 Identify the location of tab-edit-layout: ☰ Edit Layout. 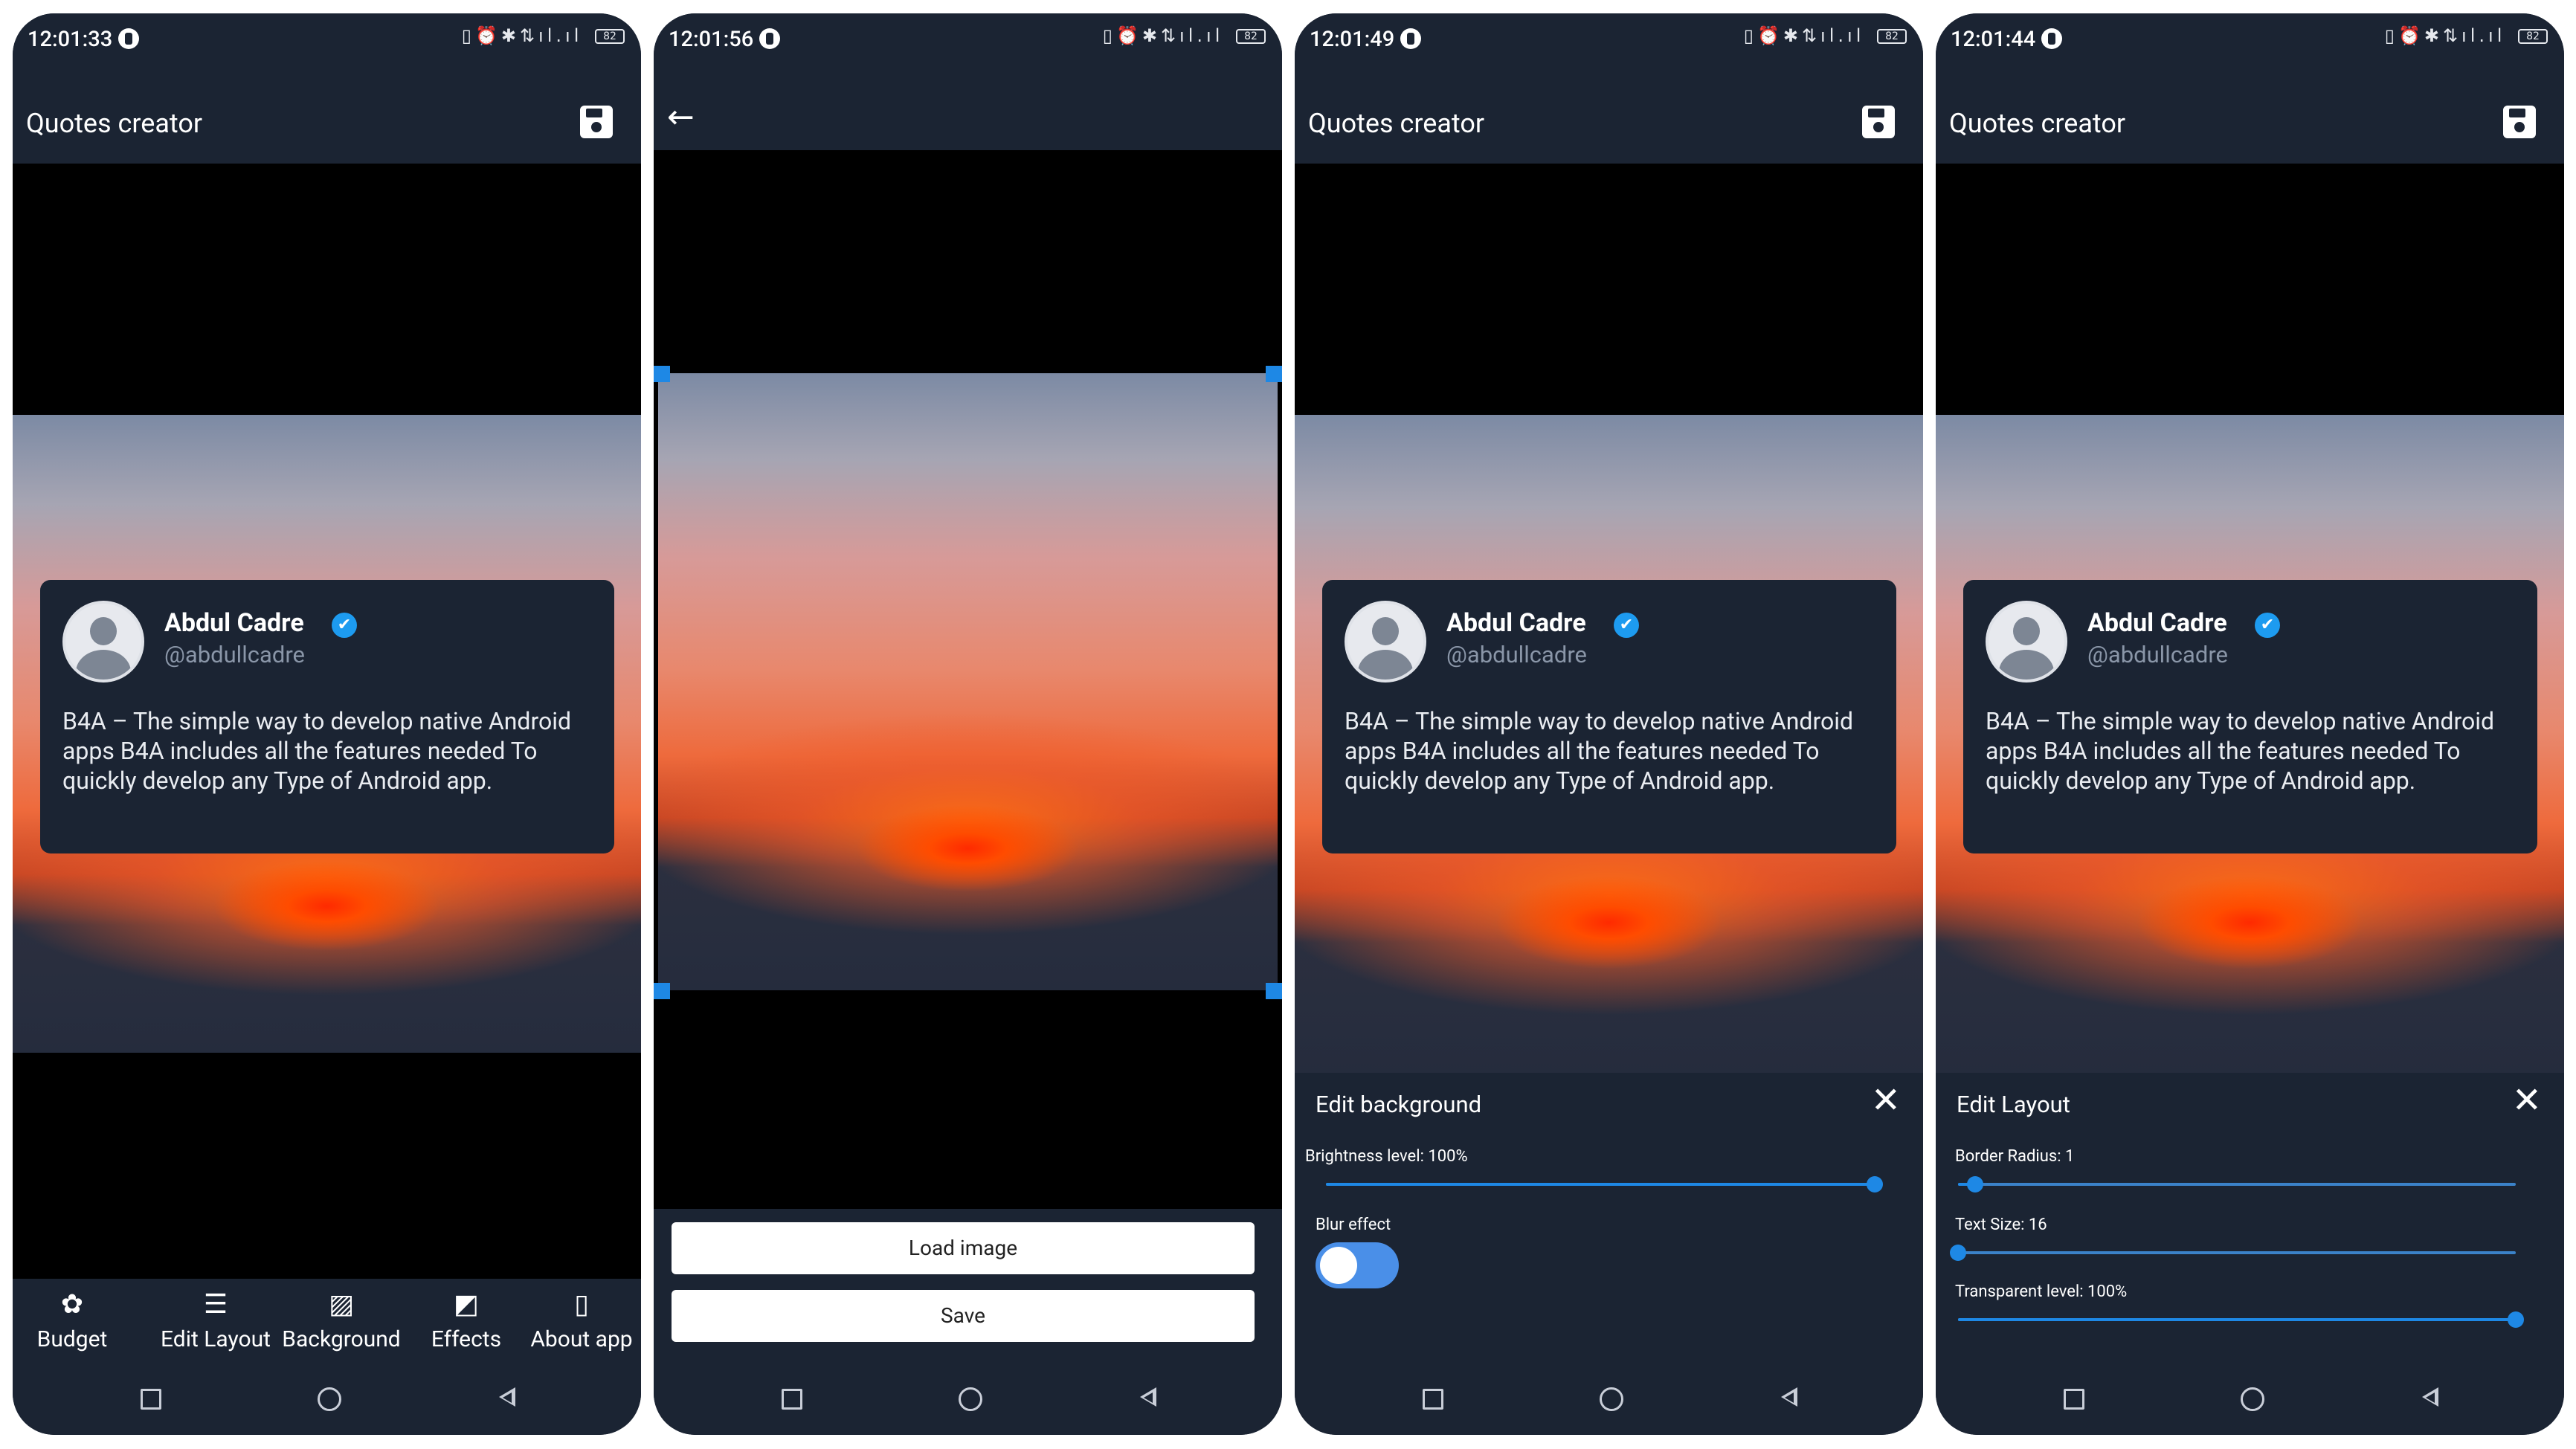
(215, 1320).